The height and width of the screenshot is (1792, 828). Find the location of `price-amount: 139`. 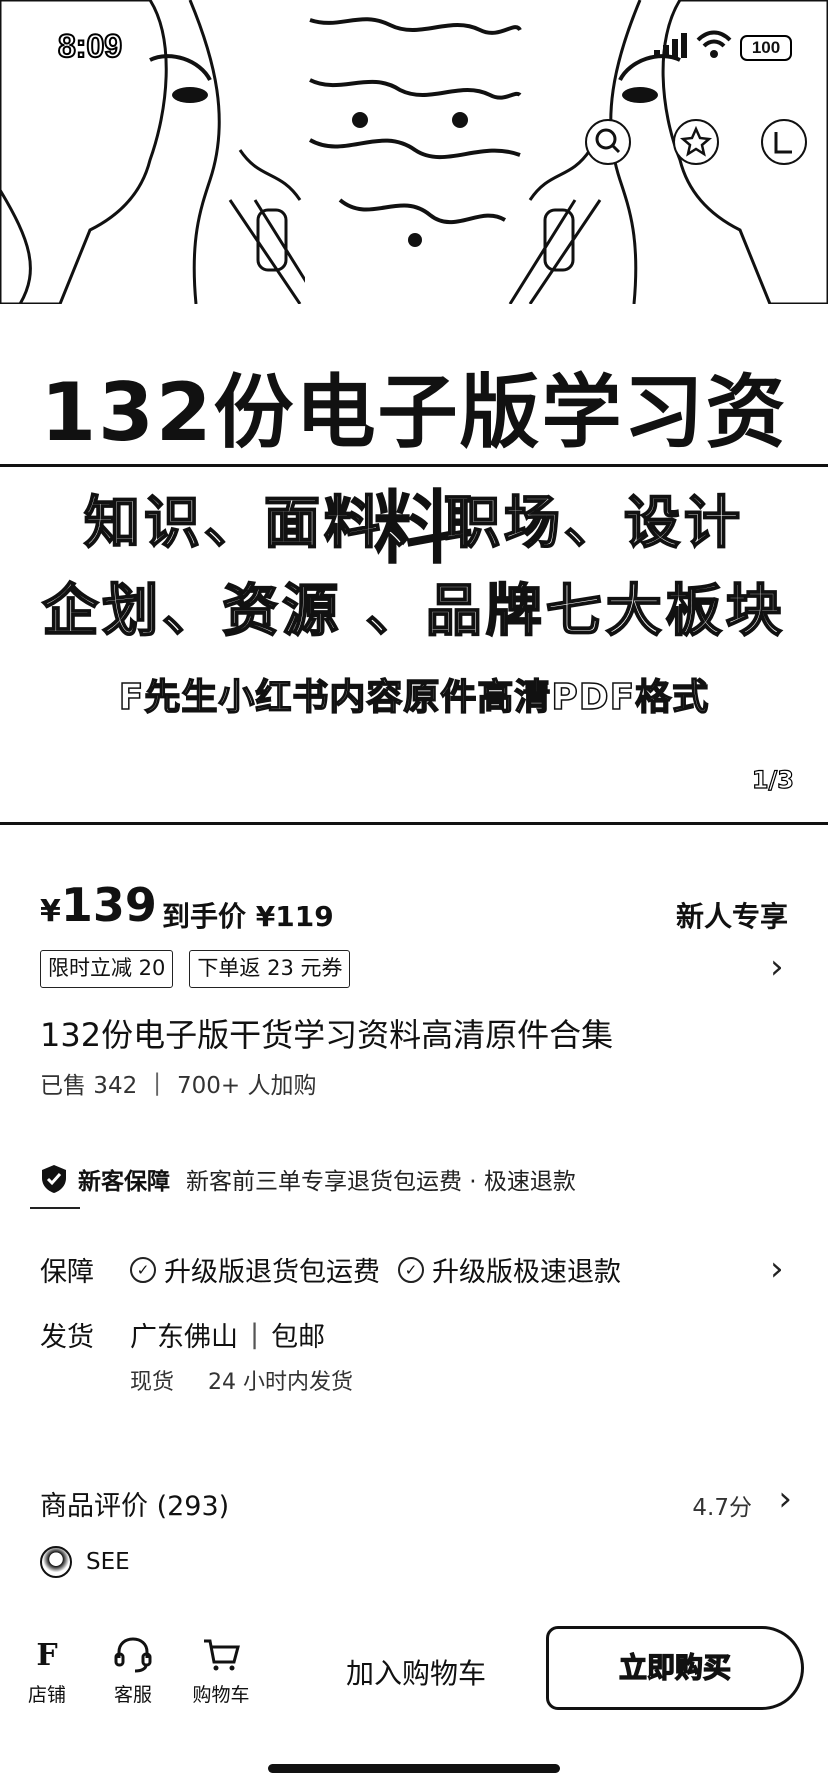

price-amount: 139 is located at coordinates (108, 905).